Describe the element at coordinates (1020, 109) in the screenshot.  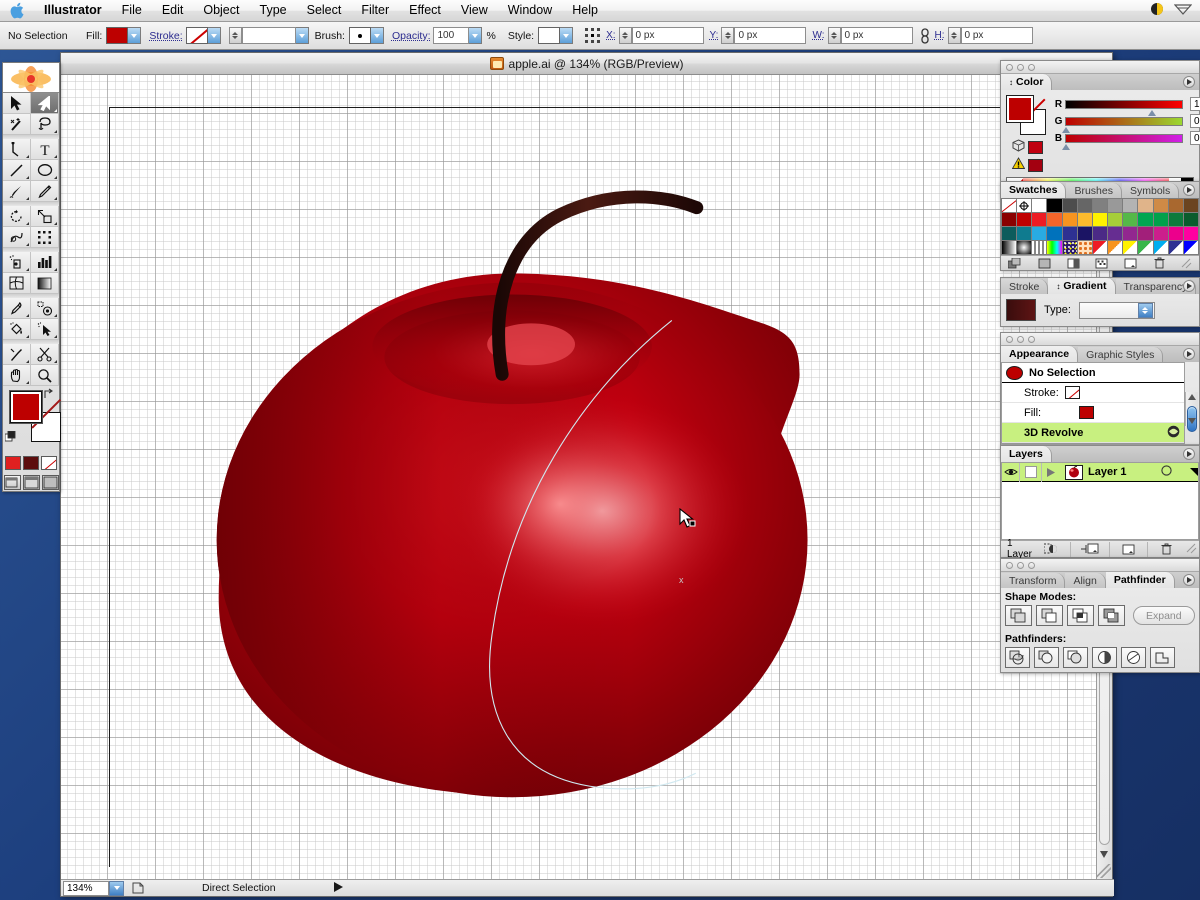
I see `color-fill-swatch` at that location.